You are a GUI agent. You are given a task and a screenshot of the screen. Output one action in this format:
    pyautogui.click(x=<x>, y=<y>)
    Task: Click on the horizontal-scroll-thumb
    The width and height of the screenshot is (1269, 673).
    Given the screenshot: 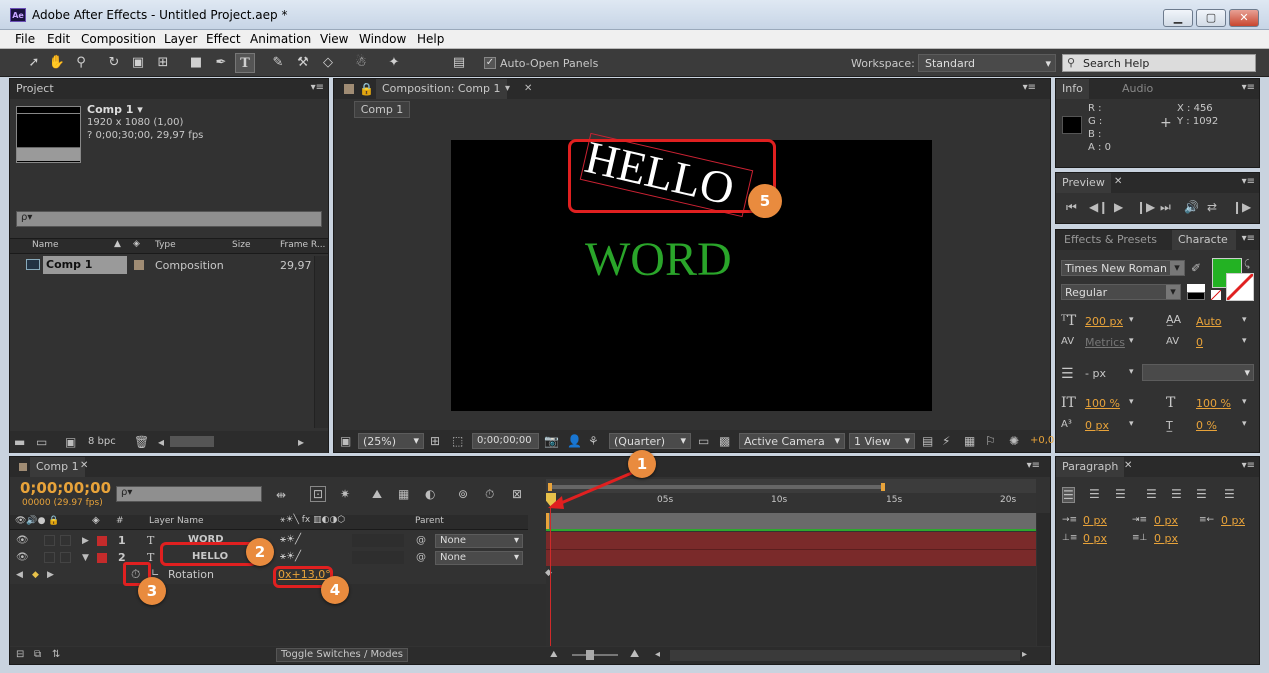 What is the action you would take?
    pyautogui.click(x=192, y=441)
    